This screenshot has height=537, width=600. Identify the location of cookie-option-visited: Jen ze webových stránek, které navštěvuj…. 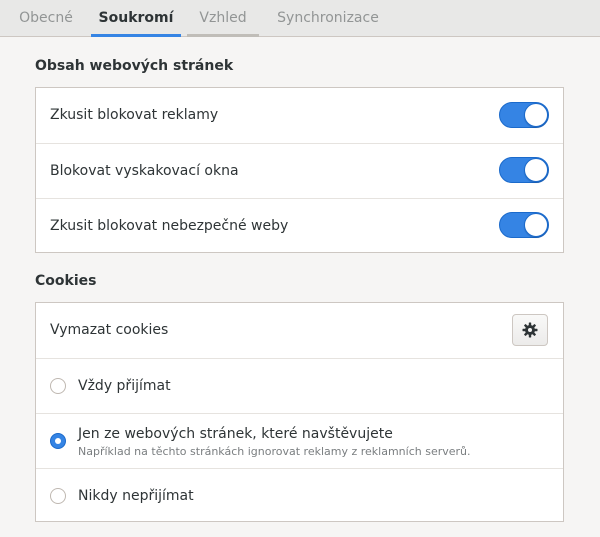
(299, 440).